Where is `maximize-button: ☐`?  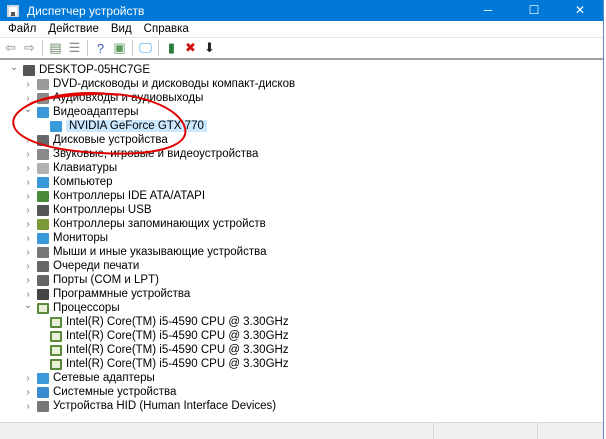
maximize-button: ☐ is located at coordinates (534, 10).